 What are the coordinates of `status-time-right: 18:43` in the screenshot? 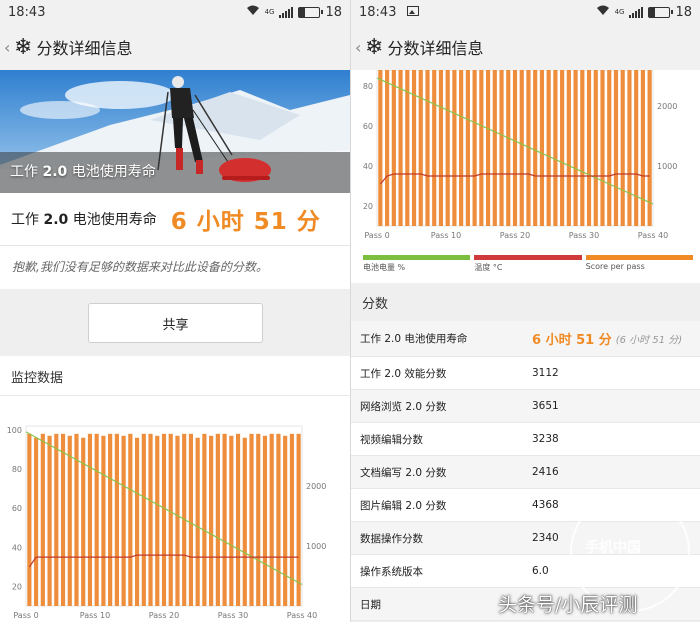 It's located at (378, 12).